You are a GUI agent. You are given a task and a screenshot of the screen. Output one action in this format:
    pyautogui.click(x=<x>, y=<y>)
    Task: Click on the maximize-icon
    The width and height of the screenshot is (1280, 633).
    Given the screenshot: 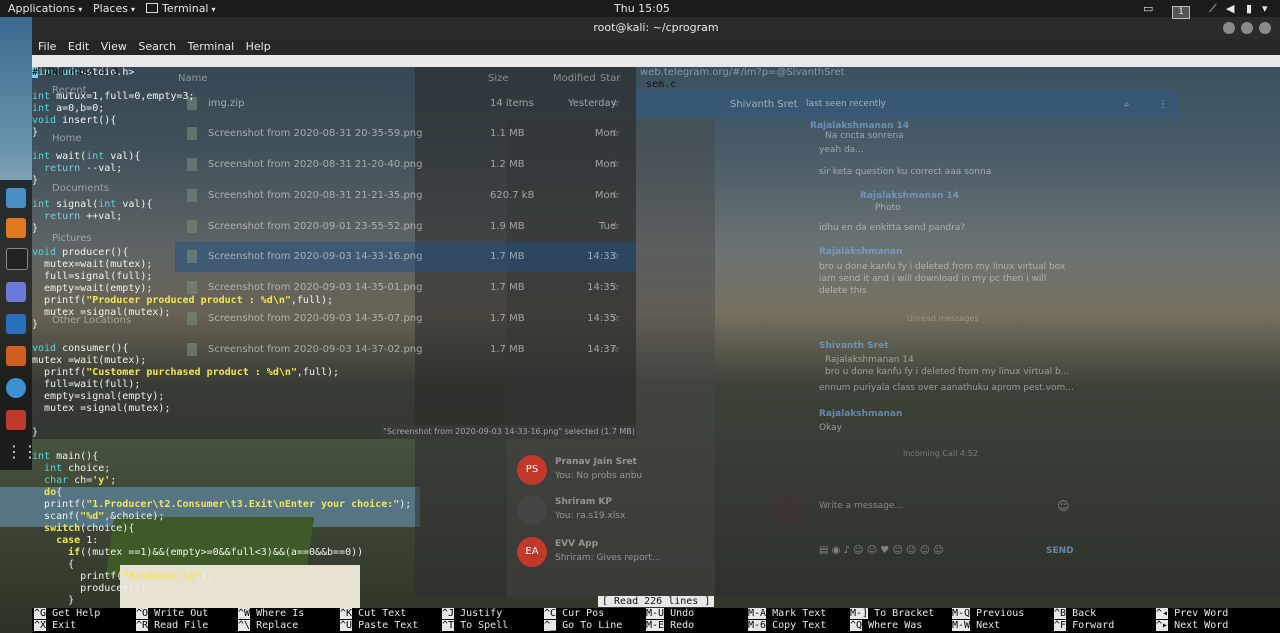 What is the action you would take?
    pyautogui.click(x=1247, y=28)
    